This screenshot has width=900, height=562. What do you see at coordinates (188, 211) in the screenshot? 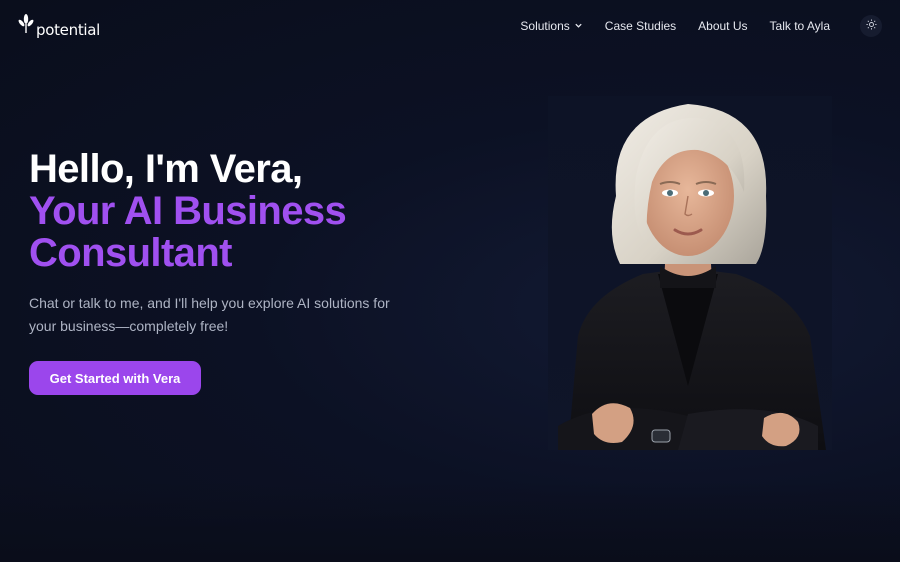
I see `hero-heading-line-2: Your AI Business` at bounding box center [188, 211].